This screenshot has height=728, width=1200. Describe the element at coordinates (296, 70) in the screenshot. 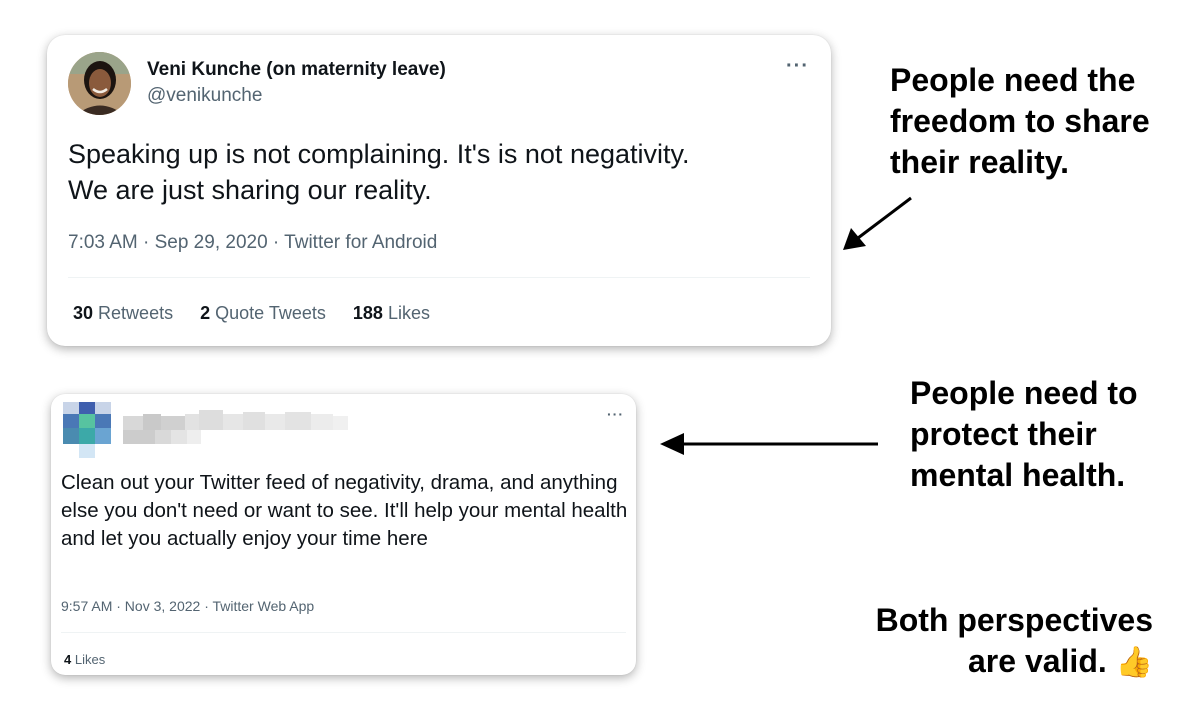

I see `author-name: Veni Kunche (on maternity leave)` at that location.